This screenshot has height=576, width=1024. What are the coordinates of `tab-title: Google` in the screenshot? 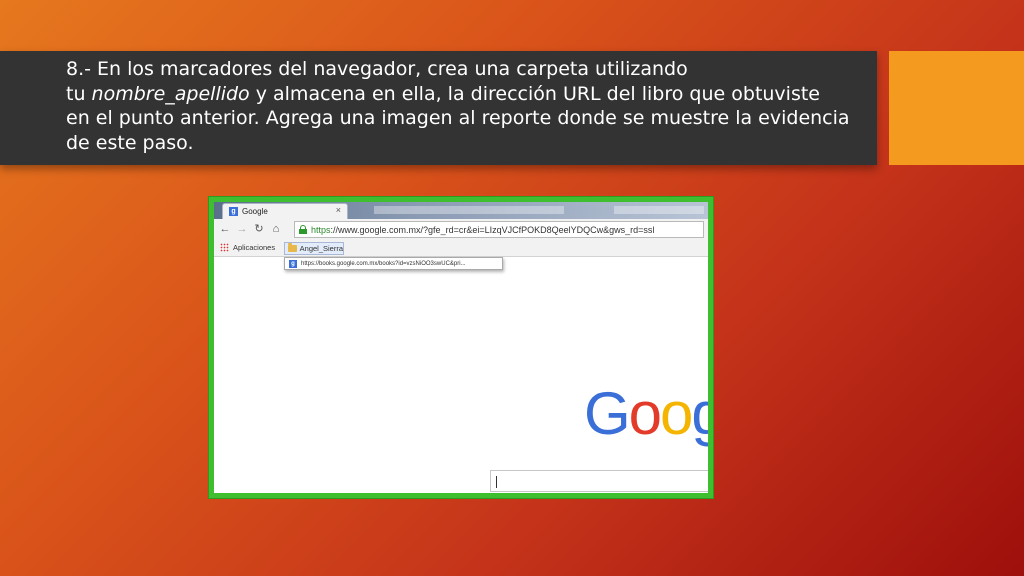 It's located at (255, 211).